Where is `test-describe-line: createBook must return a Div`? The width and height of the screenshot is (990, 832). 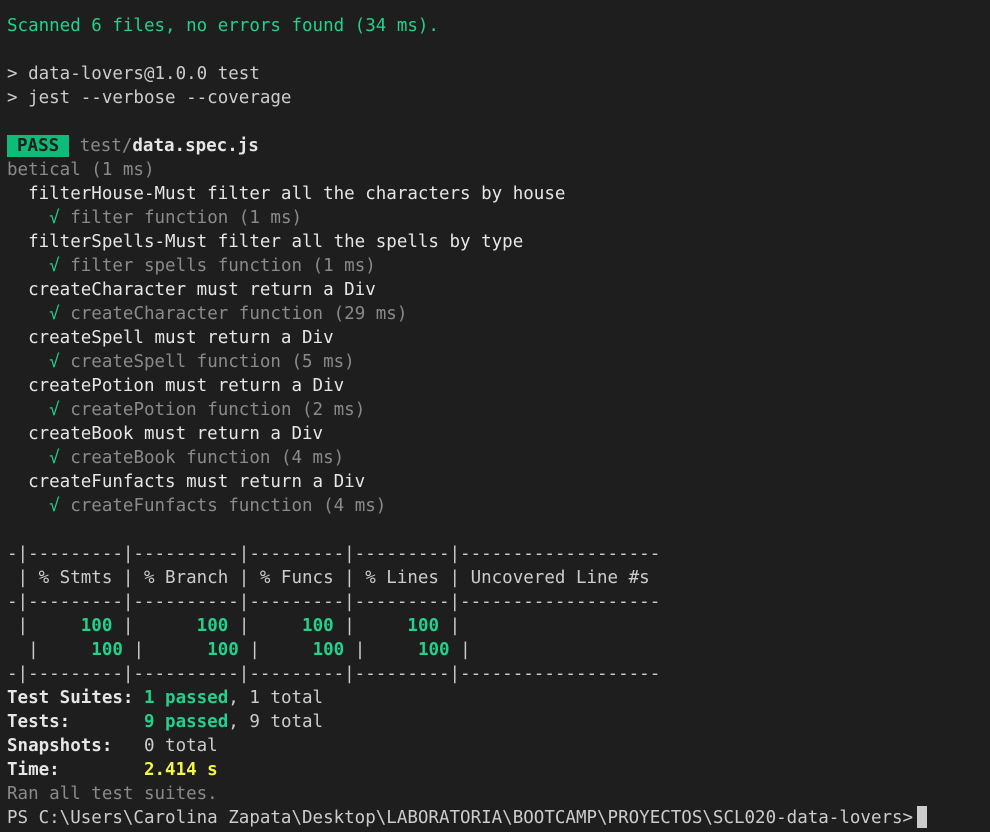
test-describe-line: createBook must return a Div is located at coordinates (165, 434).